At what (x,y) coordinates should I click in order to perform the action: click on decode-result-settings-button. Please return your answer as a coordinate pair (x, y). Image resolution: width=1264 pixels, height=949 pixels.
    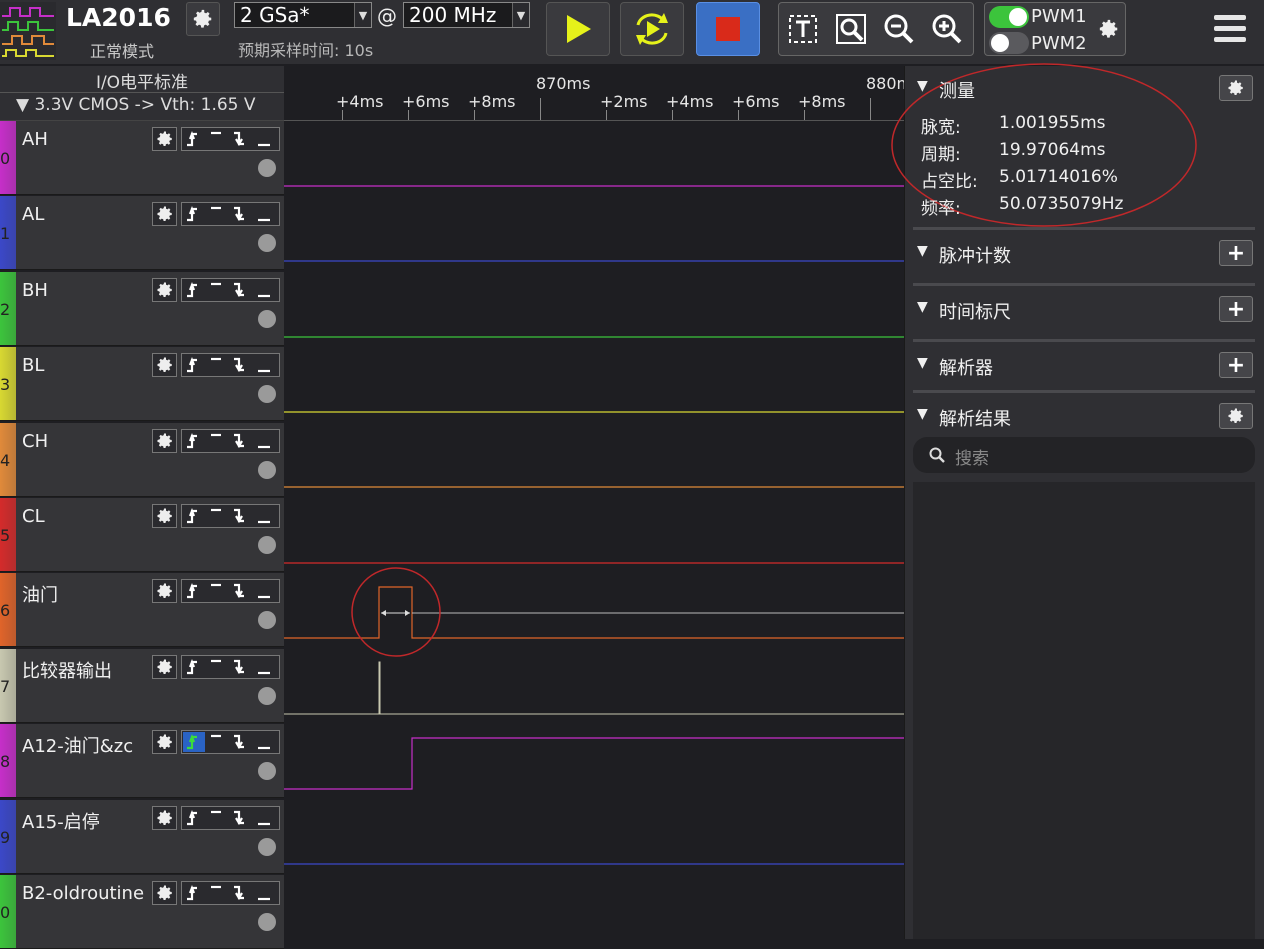
    Looking at the image, I should click on (1236, 416).